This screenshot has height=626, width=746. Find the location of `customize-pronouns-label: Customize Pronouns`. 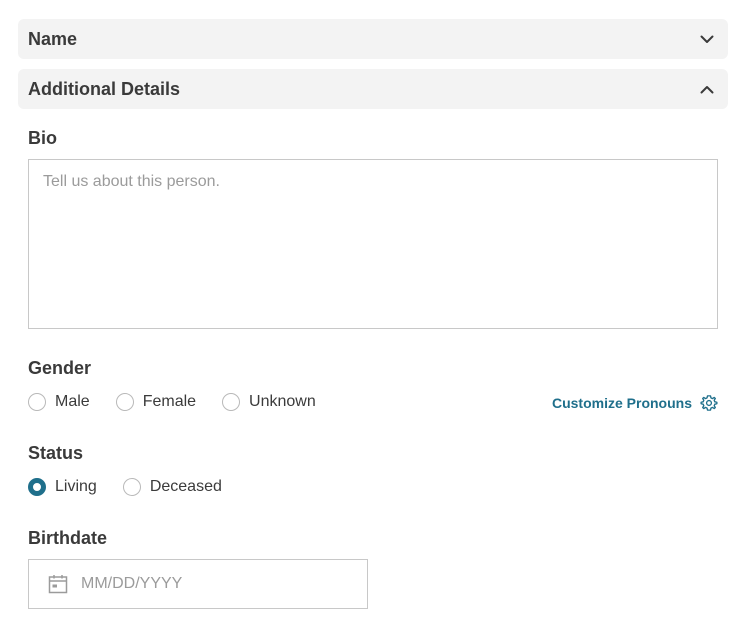

customize-pronouns-label: Customize Pronouns is located at coordinates (621, 403).